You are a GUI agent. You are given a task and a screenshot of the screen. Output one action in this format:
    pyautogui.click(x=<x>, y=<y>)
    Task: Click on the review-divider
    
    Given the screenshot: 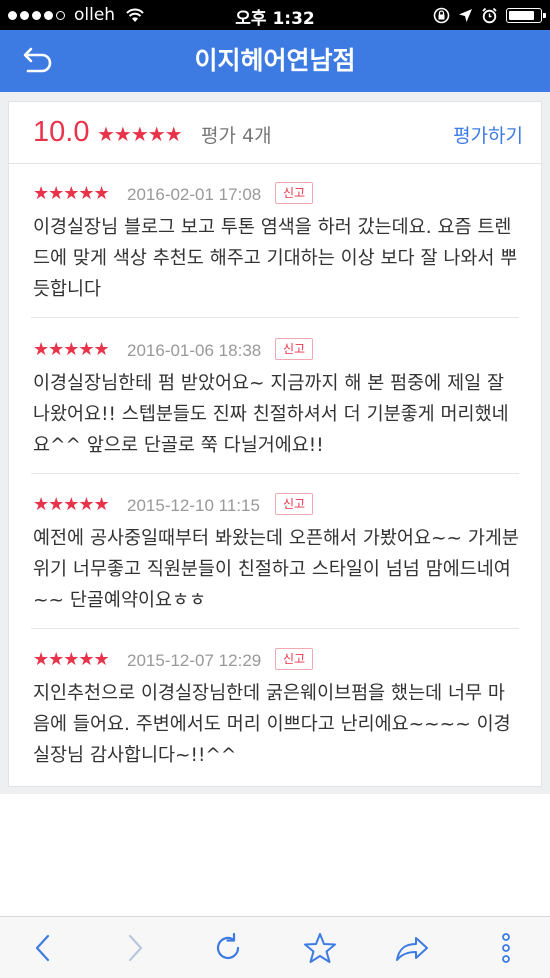 What is the action you would take?
    pyautogui.click(x=275, y=317)
    